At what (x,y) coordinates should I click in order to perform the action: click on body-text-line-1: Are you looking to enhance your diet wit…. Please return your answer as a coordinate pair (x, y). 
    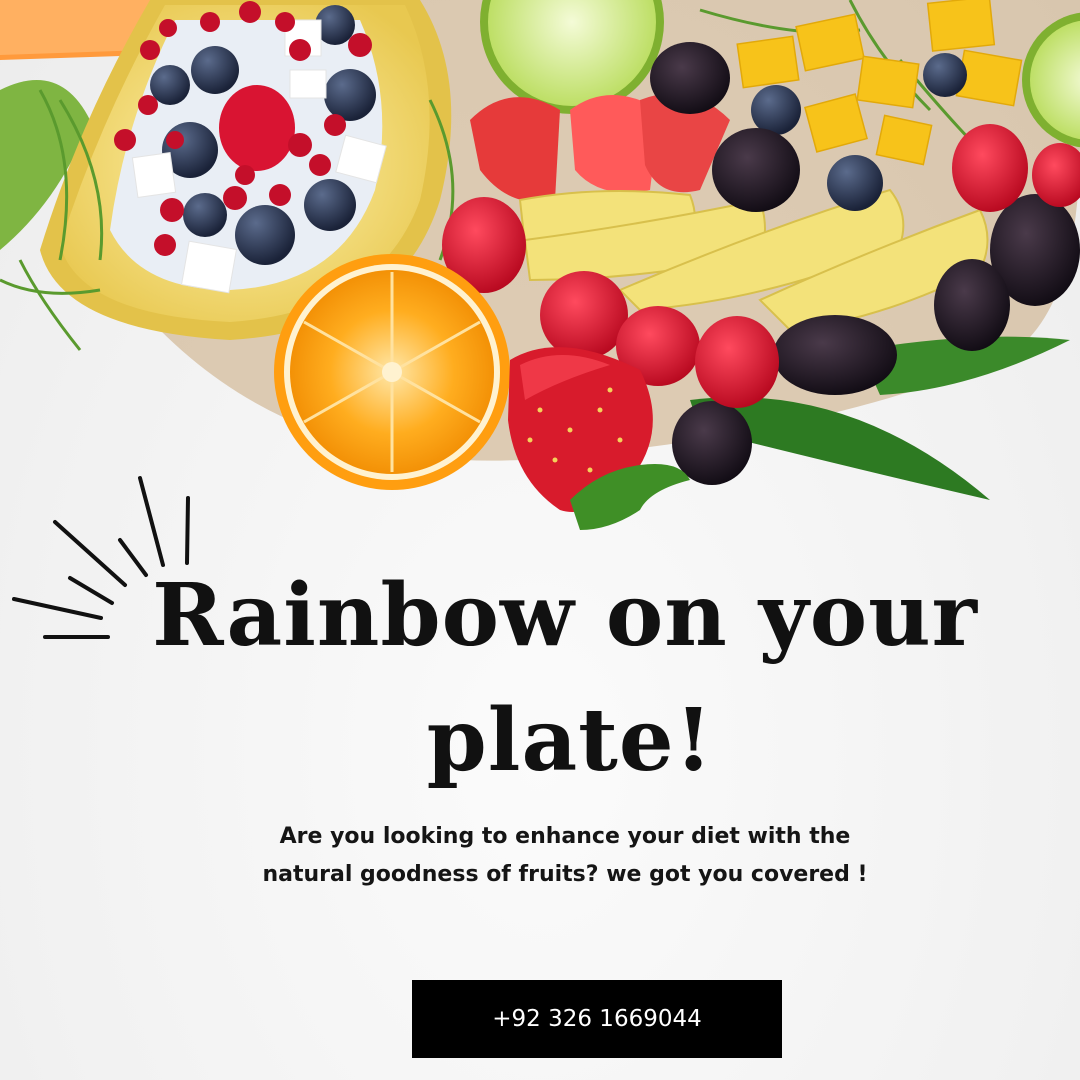
    Looking at the image, I should click on (565, 836).